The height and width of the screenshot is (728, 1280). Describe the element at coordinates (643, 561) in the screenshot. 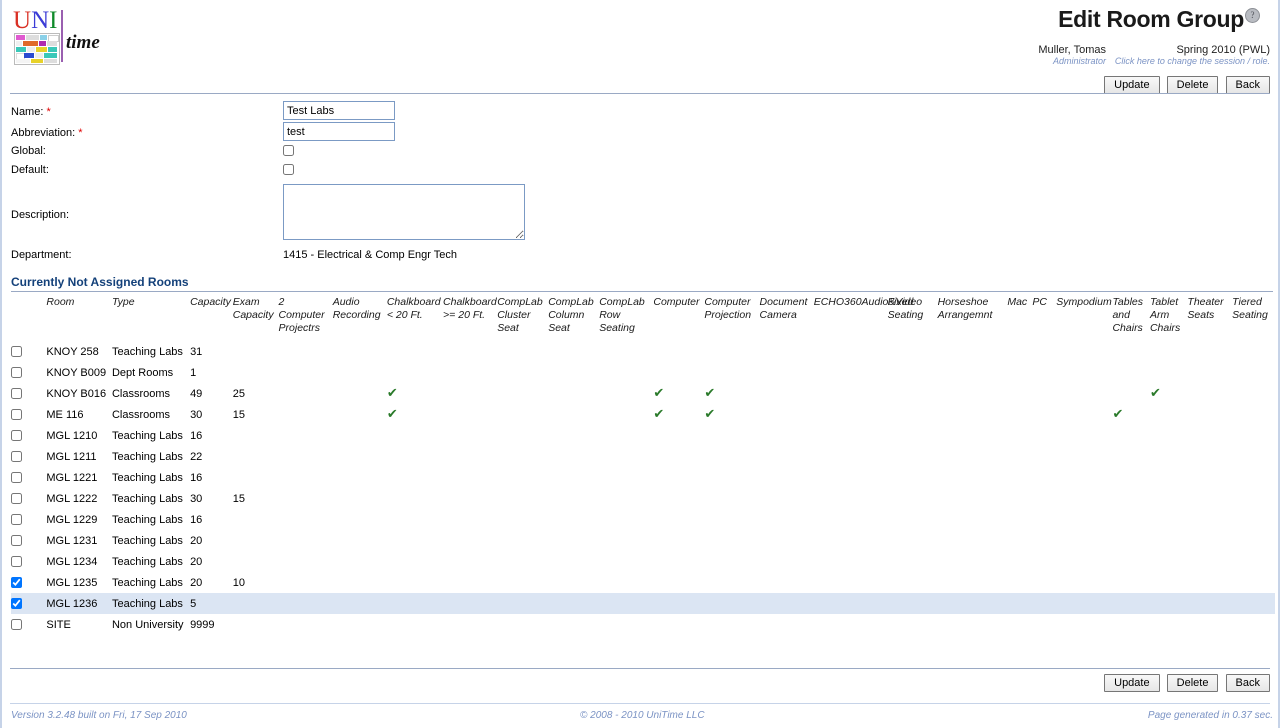

I see `table-row: MGL 1234 Teaching Labs 20` at that location.